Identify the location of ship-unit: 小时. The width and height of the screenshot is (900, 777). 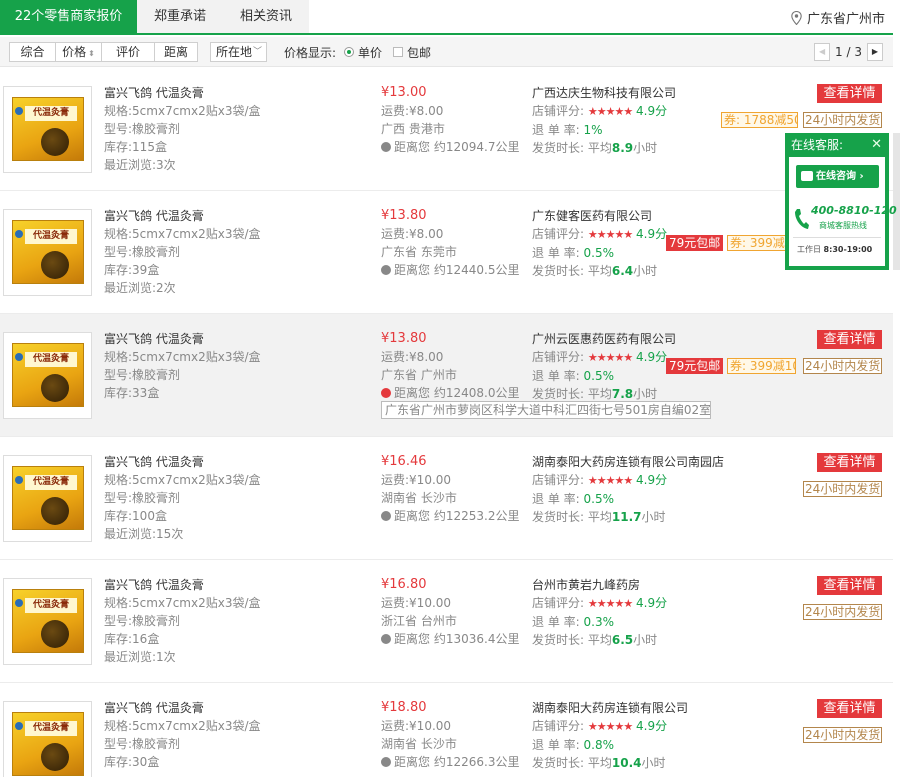
(645, 394).